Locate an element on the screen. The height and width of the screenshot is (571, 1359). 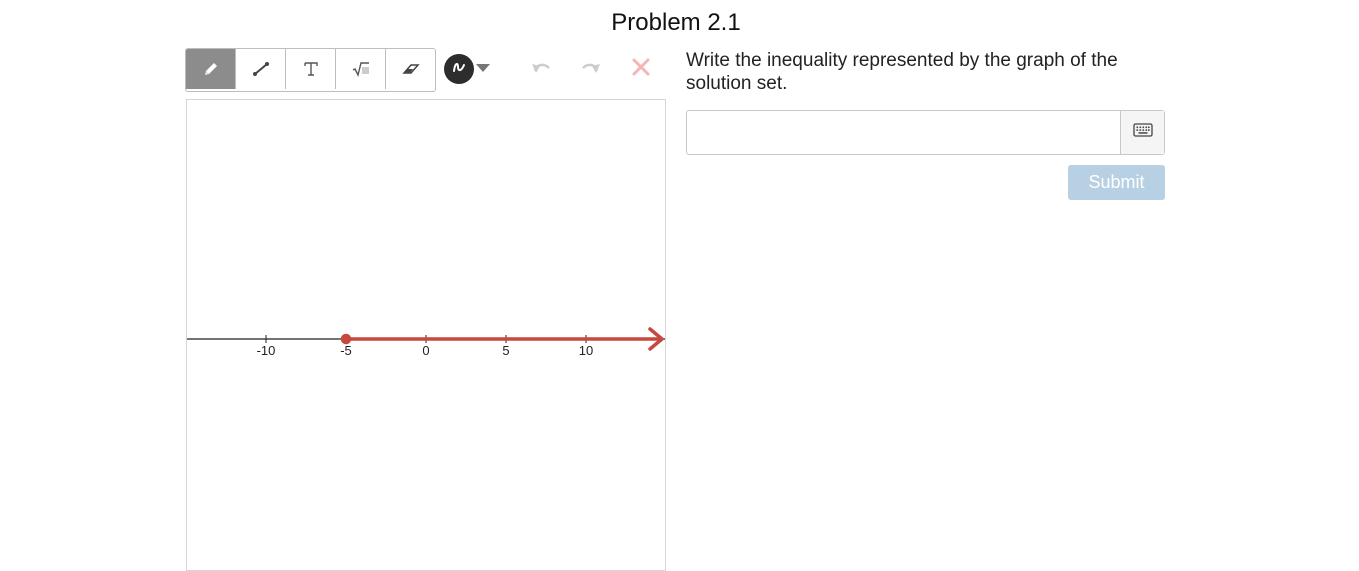
undo-icon is located at coordinates (541, 69).